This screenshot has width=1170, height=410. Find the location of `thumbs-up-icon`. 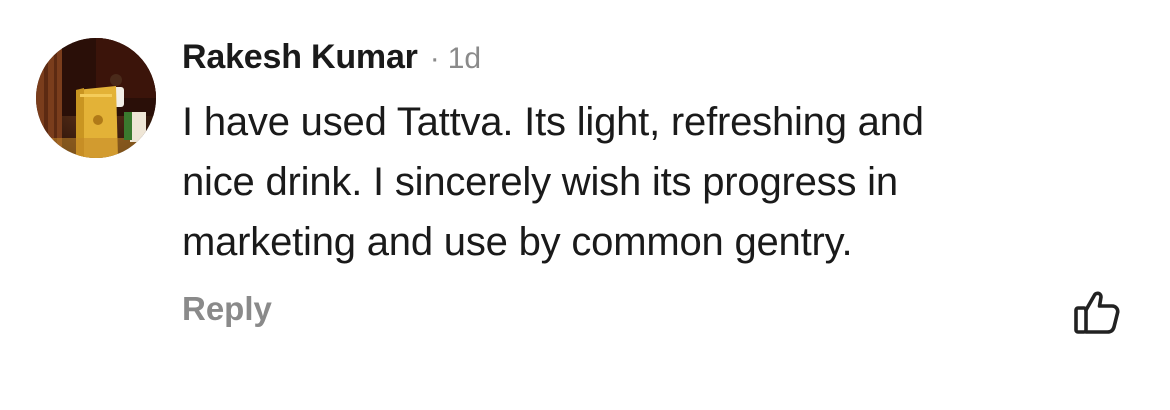

thumbs-up-icon is located at coordinates (1097, 312).